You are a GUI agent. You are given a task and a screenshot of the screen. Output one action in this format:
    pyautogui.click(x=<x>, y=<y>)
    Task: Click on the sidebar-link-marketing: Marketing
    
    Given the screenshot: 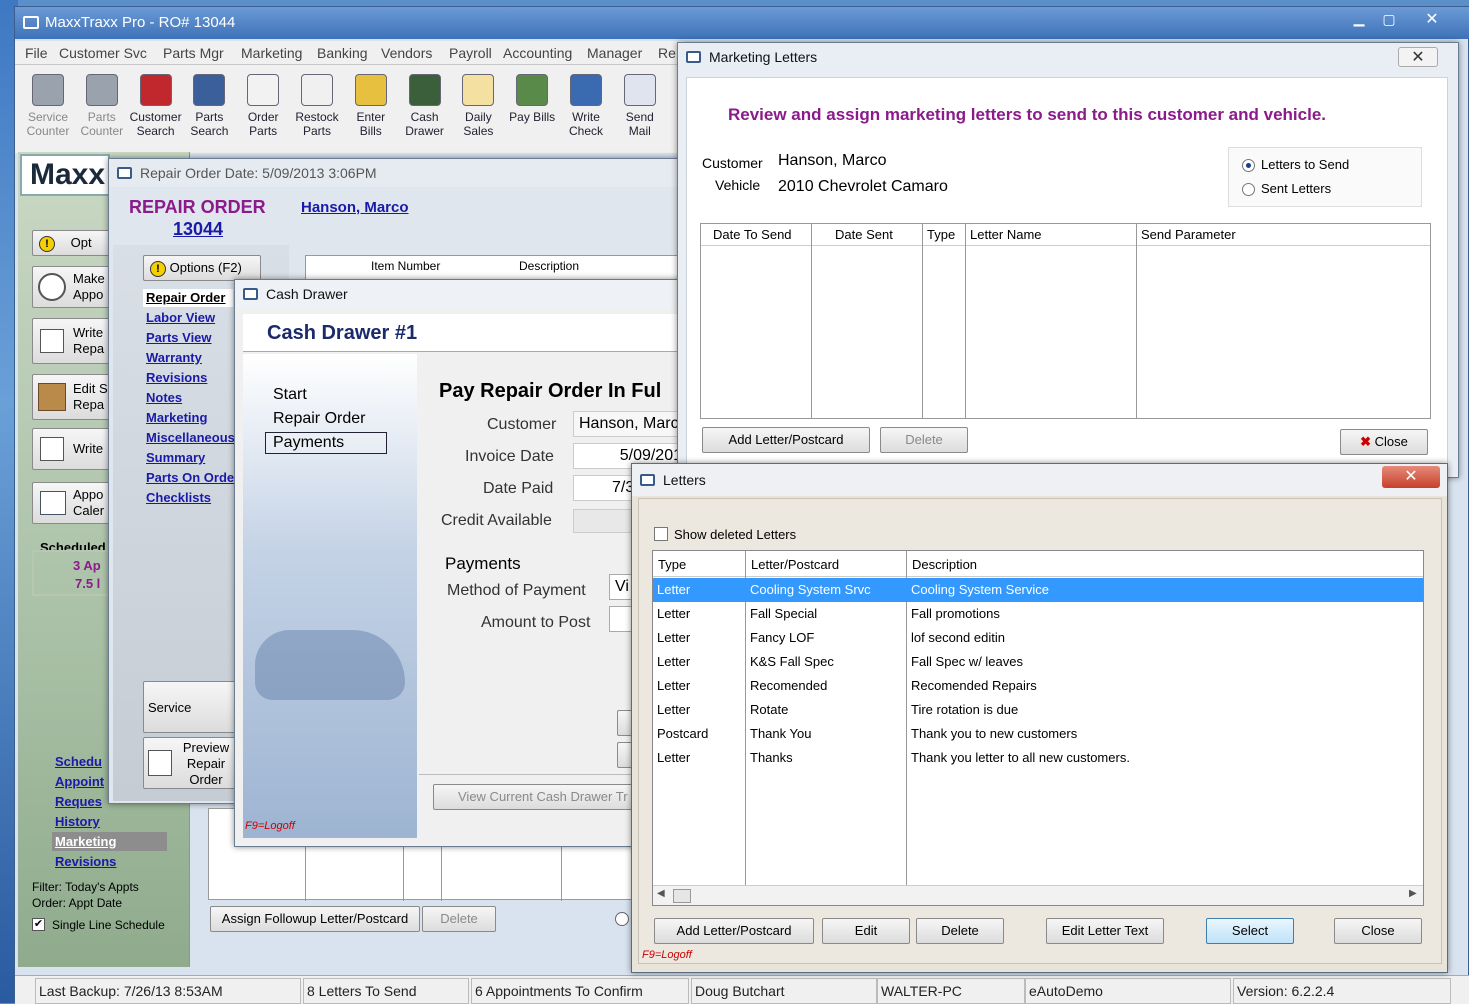 What is the action you would take?
    pyautogui.click(x=85, y=841)
    